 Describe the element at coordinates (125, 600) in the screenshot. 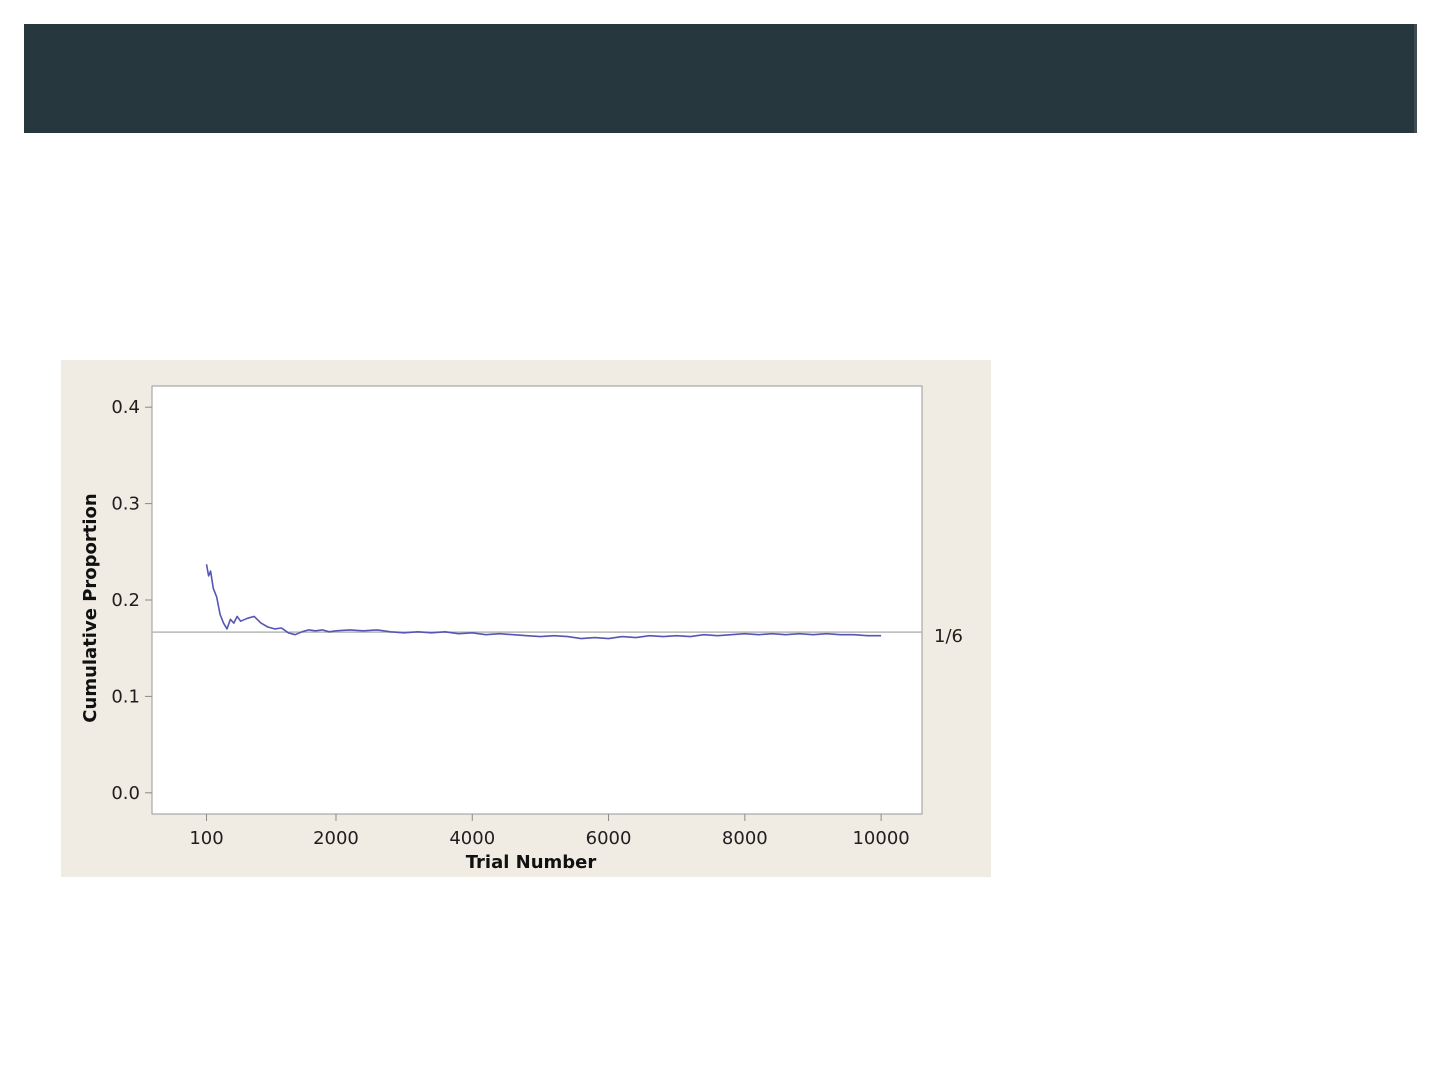

I see `y-tick-label: 0.2` at that location.